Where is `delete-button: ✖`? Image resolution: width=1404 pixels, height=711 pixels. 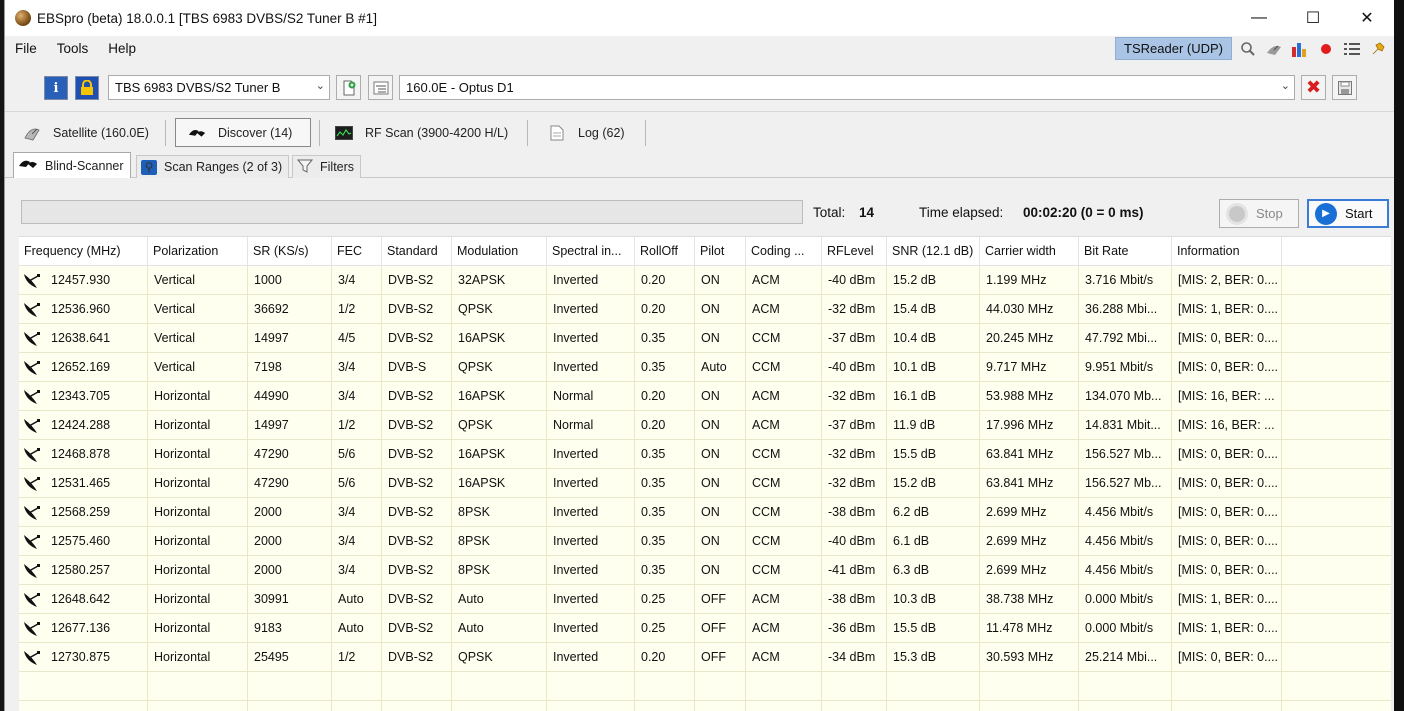 delete-button: ✖ is located at coordinates (1313, 87).